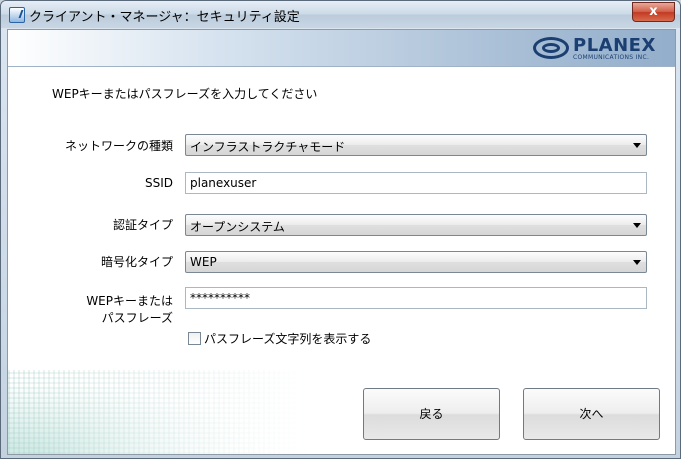 The image size is (681, 459). What do you see at coordinates (416, 262) in the screenshot?
I see `encryption-type-select: WEP` at bounding box center [416, 262].